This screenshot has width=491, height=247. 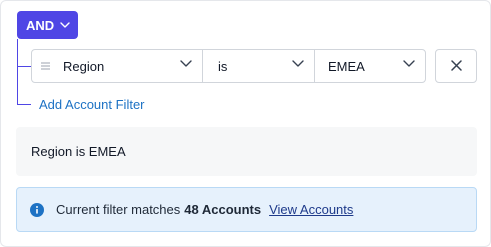 I want to click on match-count: 48 Accounts, so click(x=223, y=209).